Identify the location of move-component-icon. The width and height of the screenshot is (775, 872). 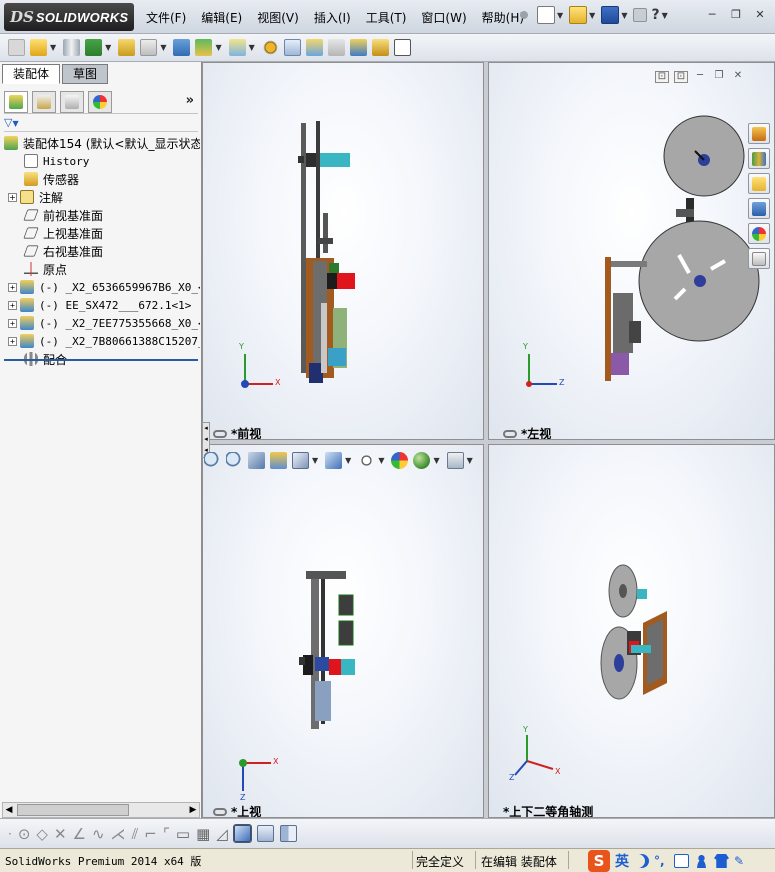
(149, 47).